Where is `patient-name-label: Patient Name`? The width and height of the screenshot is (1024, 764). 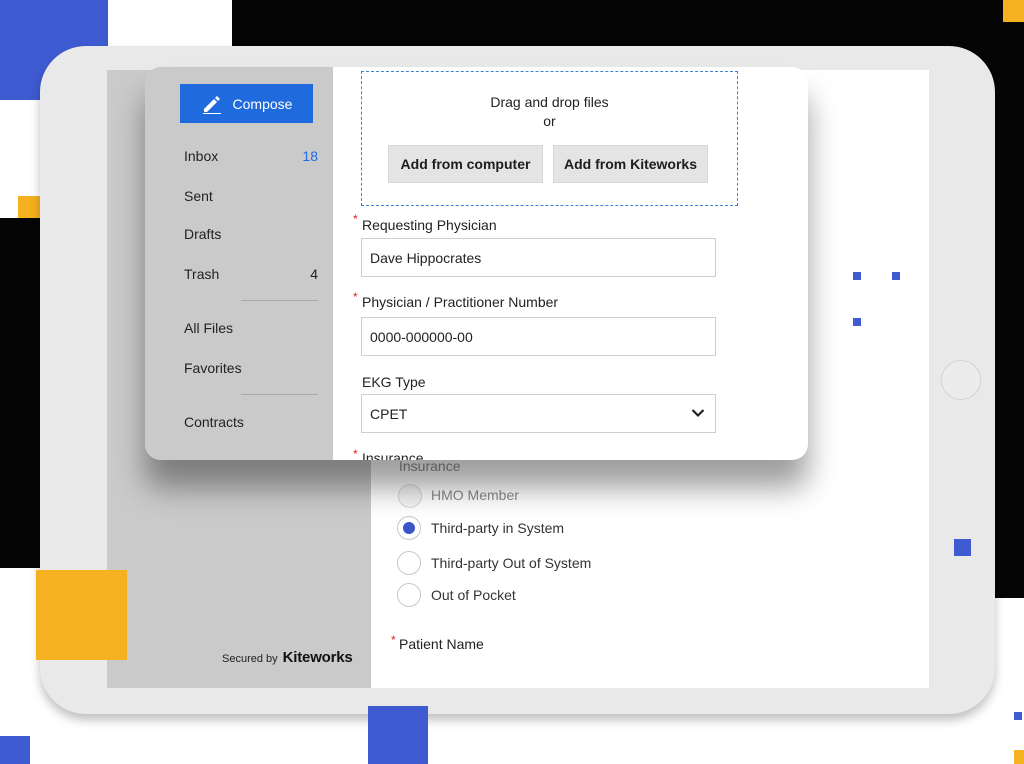
patient-name-label: Patient Name is located at coordinates (441, 644).